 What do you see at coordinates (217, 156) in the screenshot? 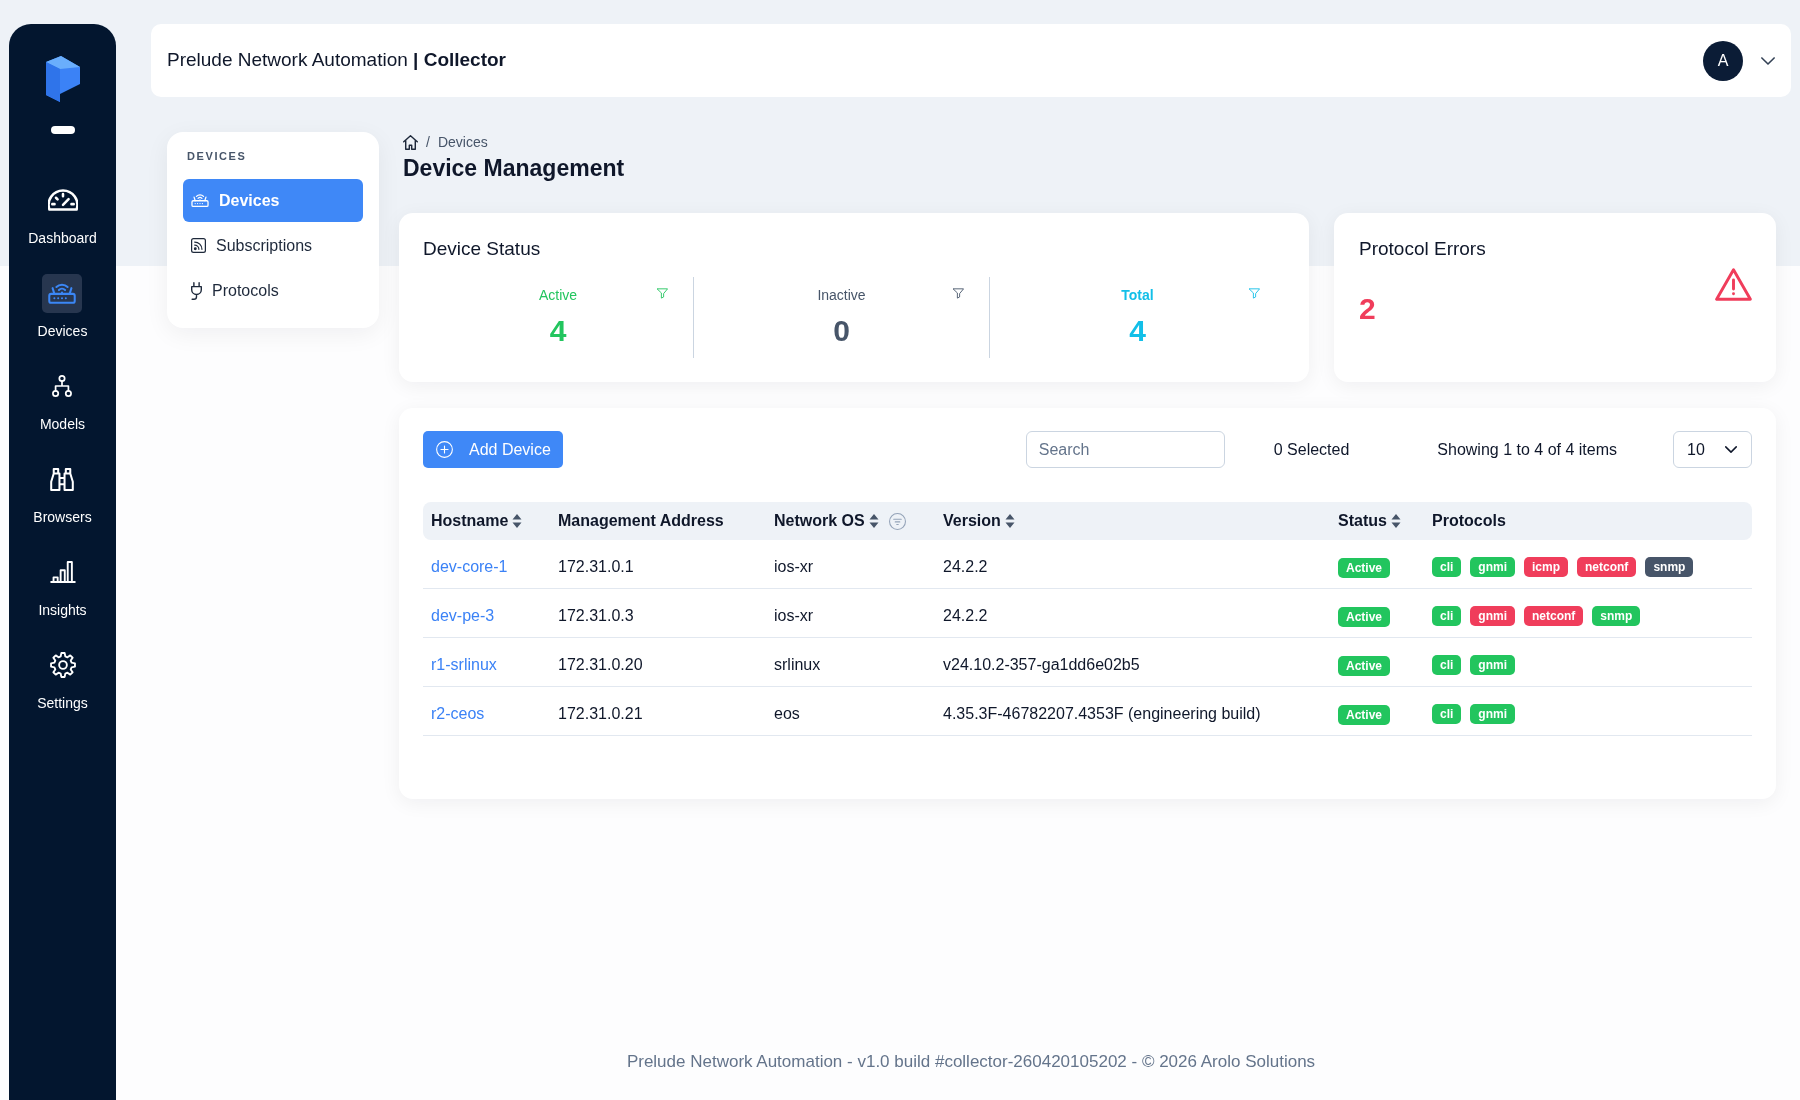
I see `section-heading: DEVICES` at bounding box center [217, 156].